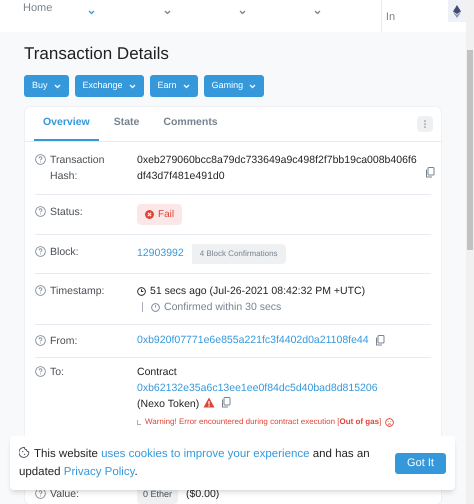 The image size is (474, 504). Describe the element at coordinates (109, 86) in the screenshot. I see `dropdown-button: Exchange` at that location.